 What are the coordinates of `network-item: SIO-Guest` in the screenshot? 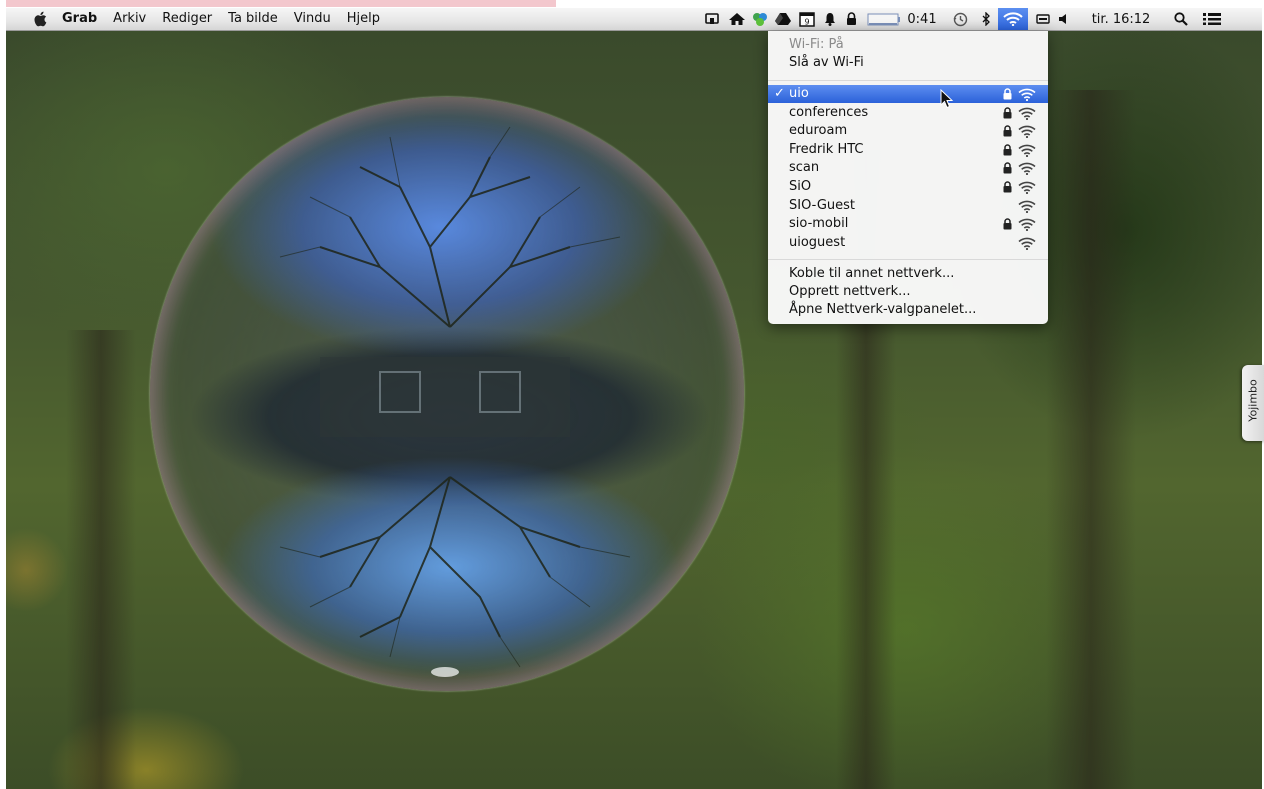 It's located at (908, 206).